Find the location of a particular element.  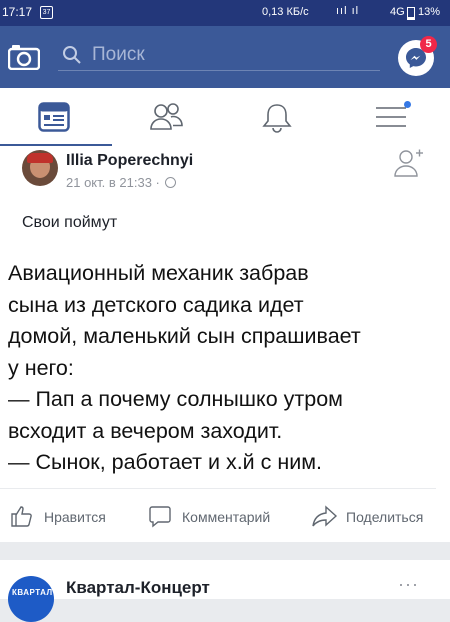

comment-label: Комментарий is located at coordinates (226, 517).